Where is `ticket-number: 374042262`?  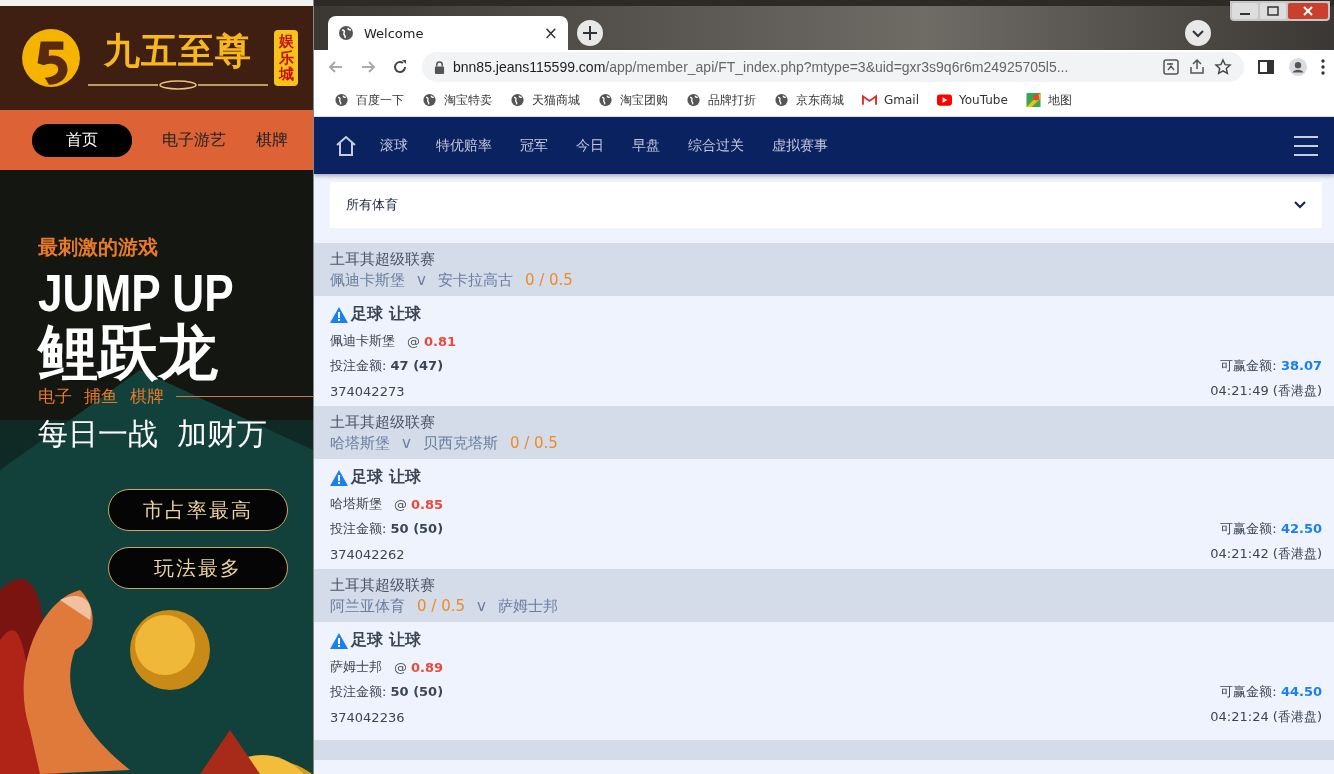 ticket-number: 374042262 is located at coordinates (367, 554).